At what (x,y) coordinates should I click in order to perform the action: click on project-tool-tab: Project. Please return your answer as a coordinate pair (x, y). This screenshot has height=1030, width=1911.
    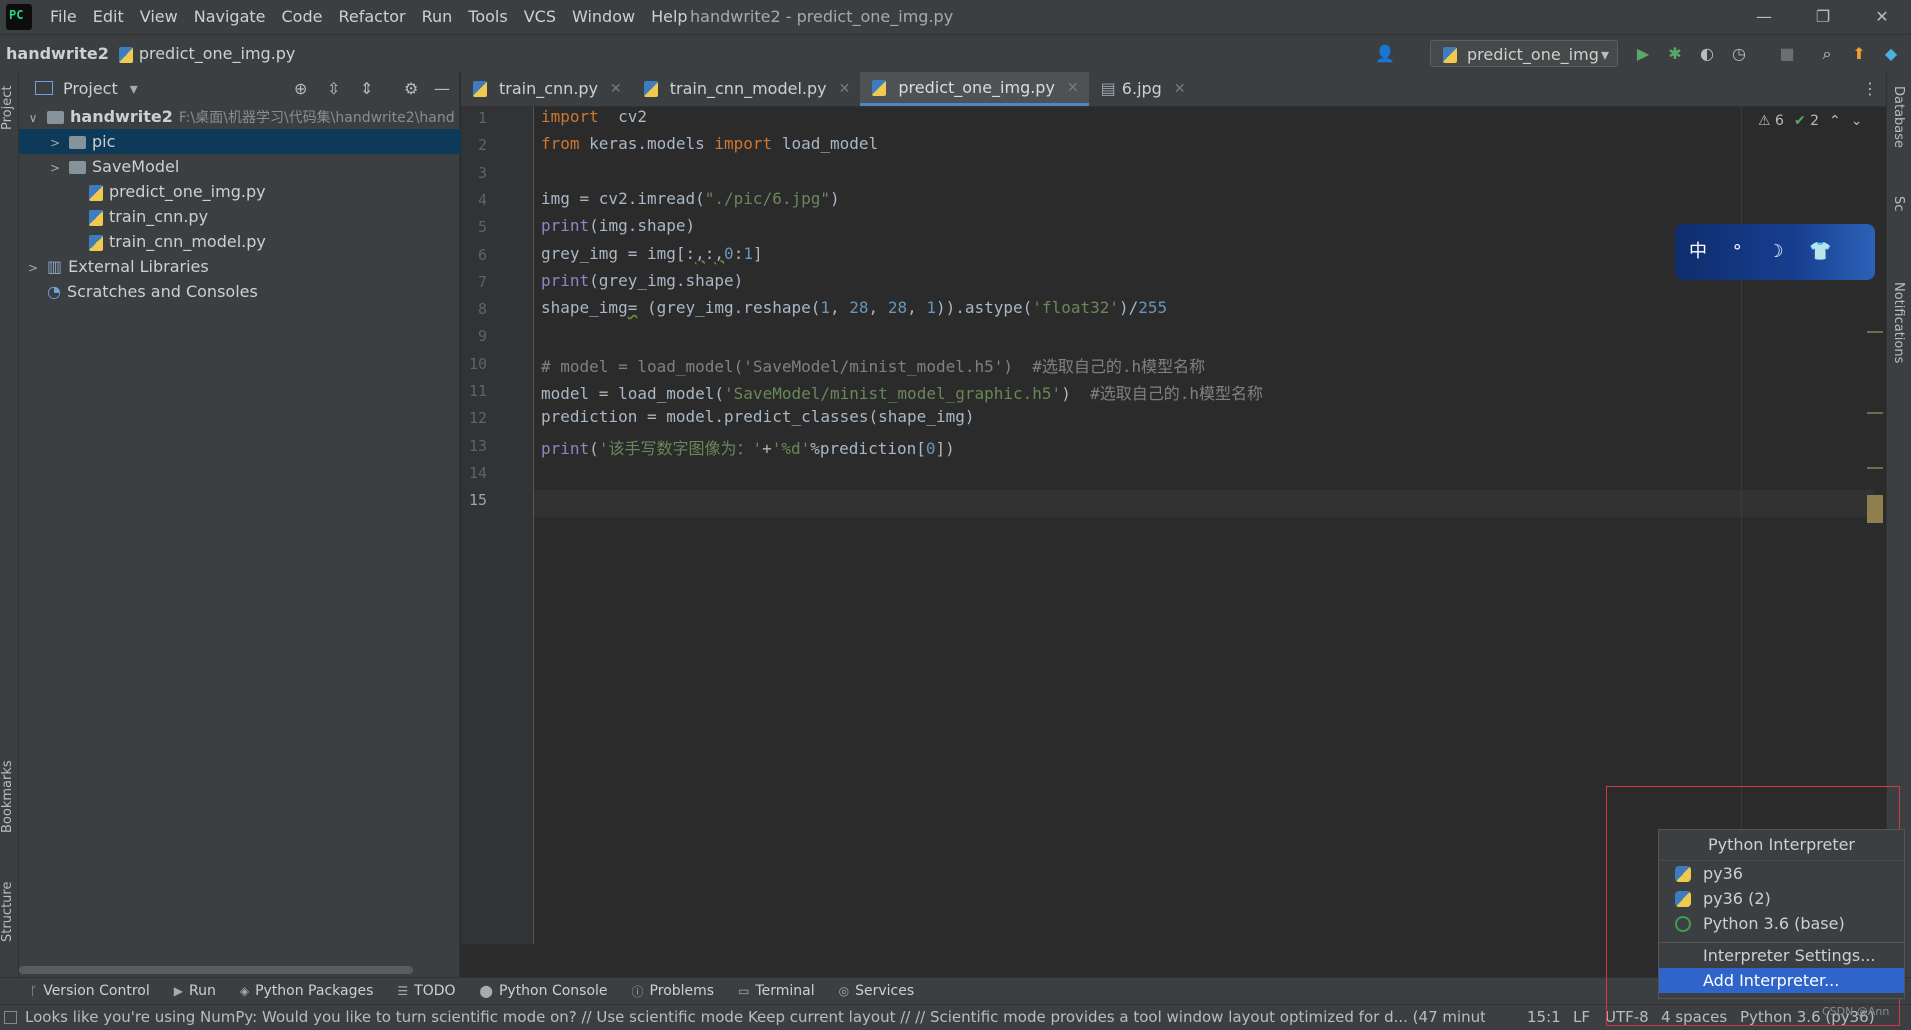
    Looking at the image, I should click on (9, 108).